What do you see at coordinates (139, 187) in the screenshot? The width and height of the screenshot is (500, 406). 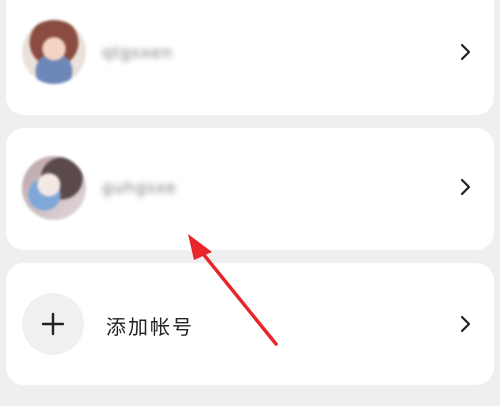 I see `account-name: guhgsxe` at bounding box center [139, 187].